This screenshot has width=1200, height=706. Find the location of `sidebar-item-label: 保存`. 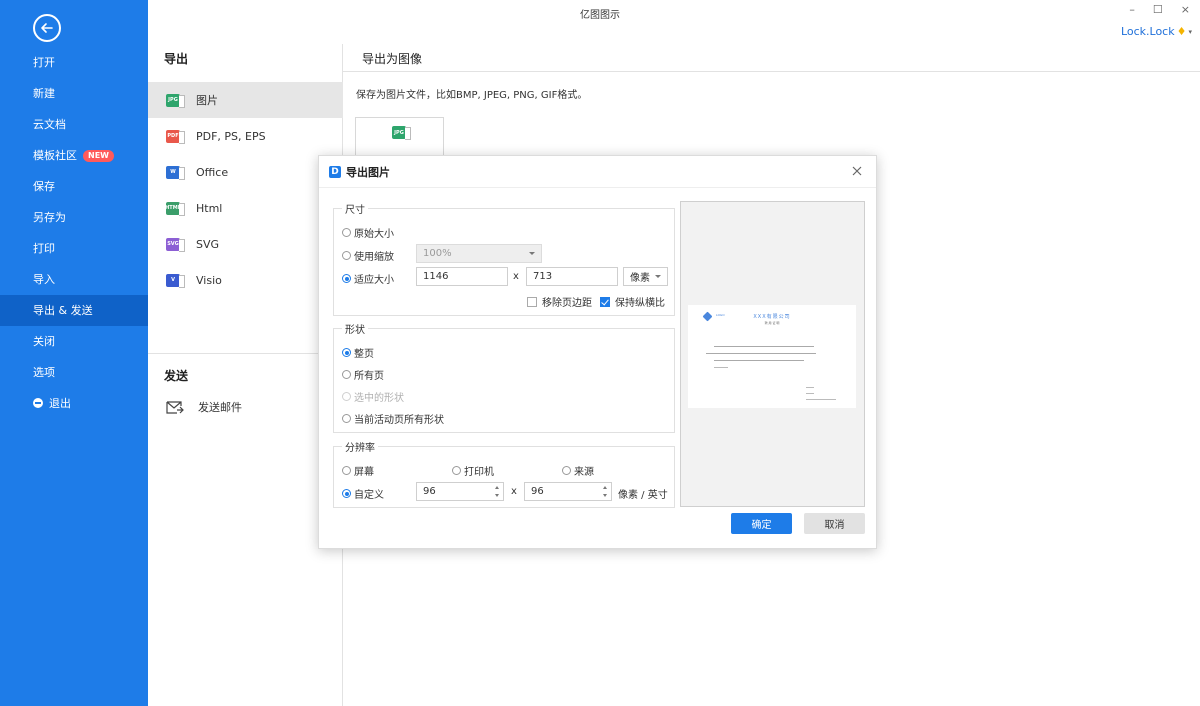

sidebar-item-label: 保存 is located at coordinates (44, 186).